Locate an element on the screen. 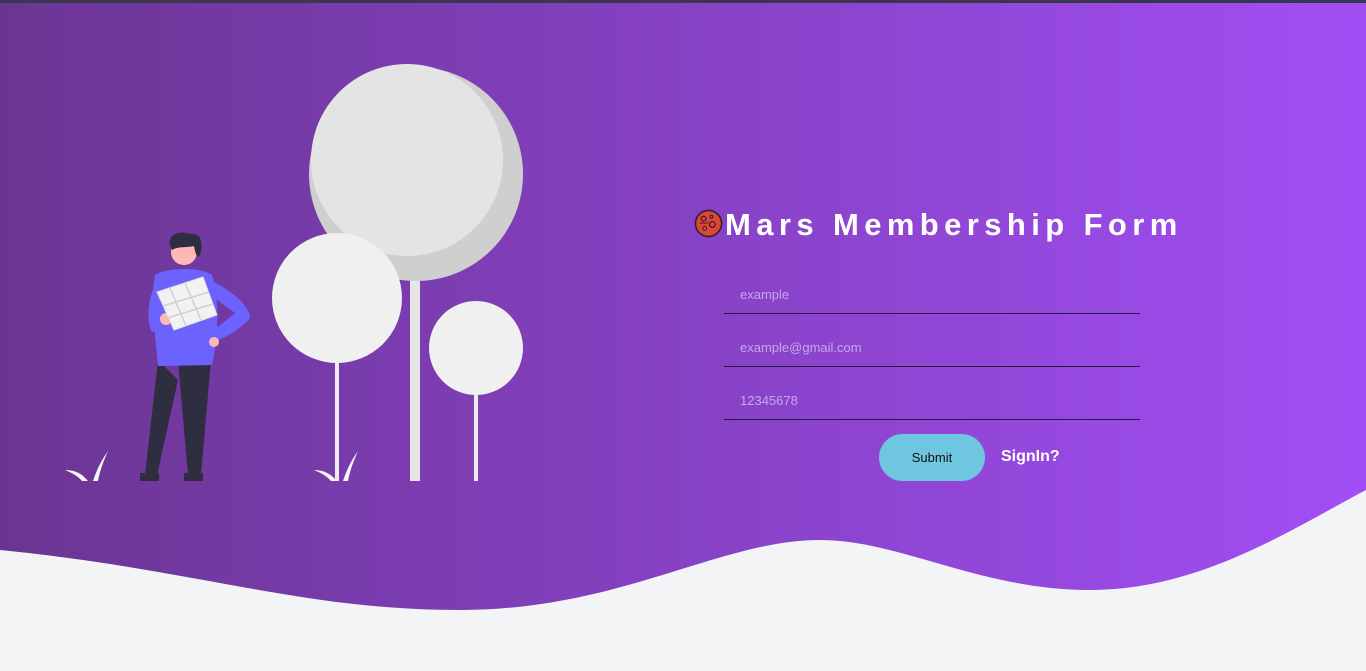 The image size is (1366, 671). mars-planet-icon is located at coordinates (708, 223).